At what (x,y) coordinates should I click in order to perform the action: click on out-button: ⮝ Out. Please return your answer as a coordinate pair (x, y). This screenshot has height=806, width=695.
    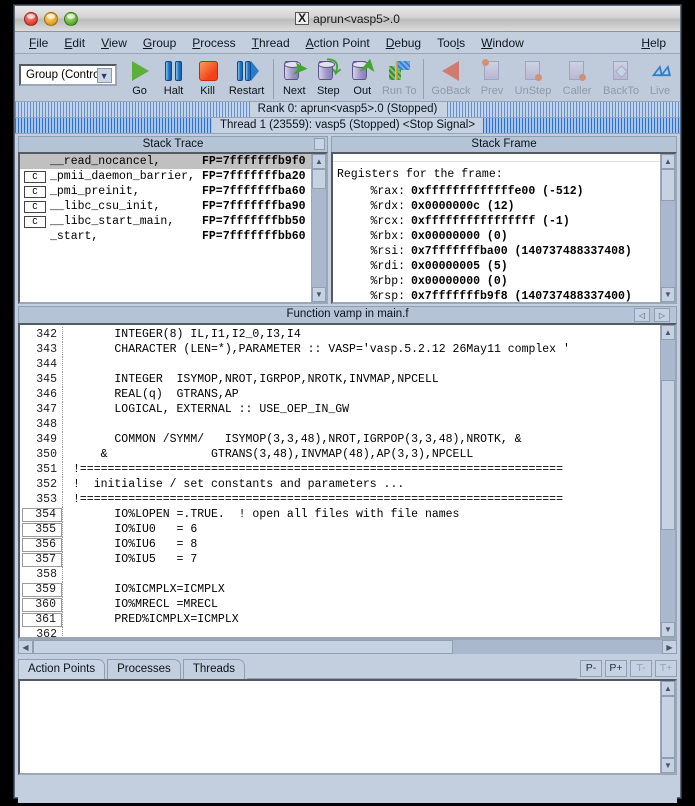
    Looking at the image, I should click on (362, 79).